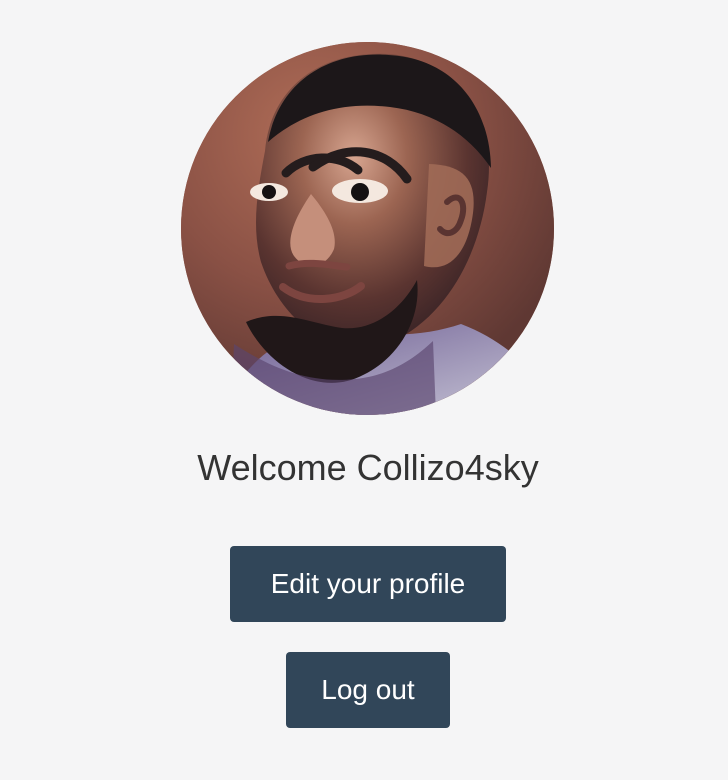  Describe the element at coordinates (368, 690) in the screenshot. I see `logout-button: Log out` at that location.